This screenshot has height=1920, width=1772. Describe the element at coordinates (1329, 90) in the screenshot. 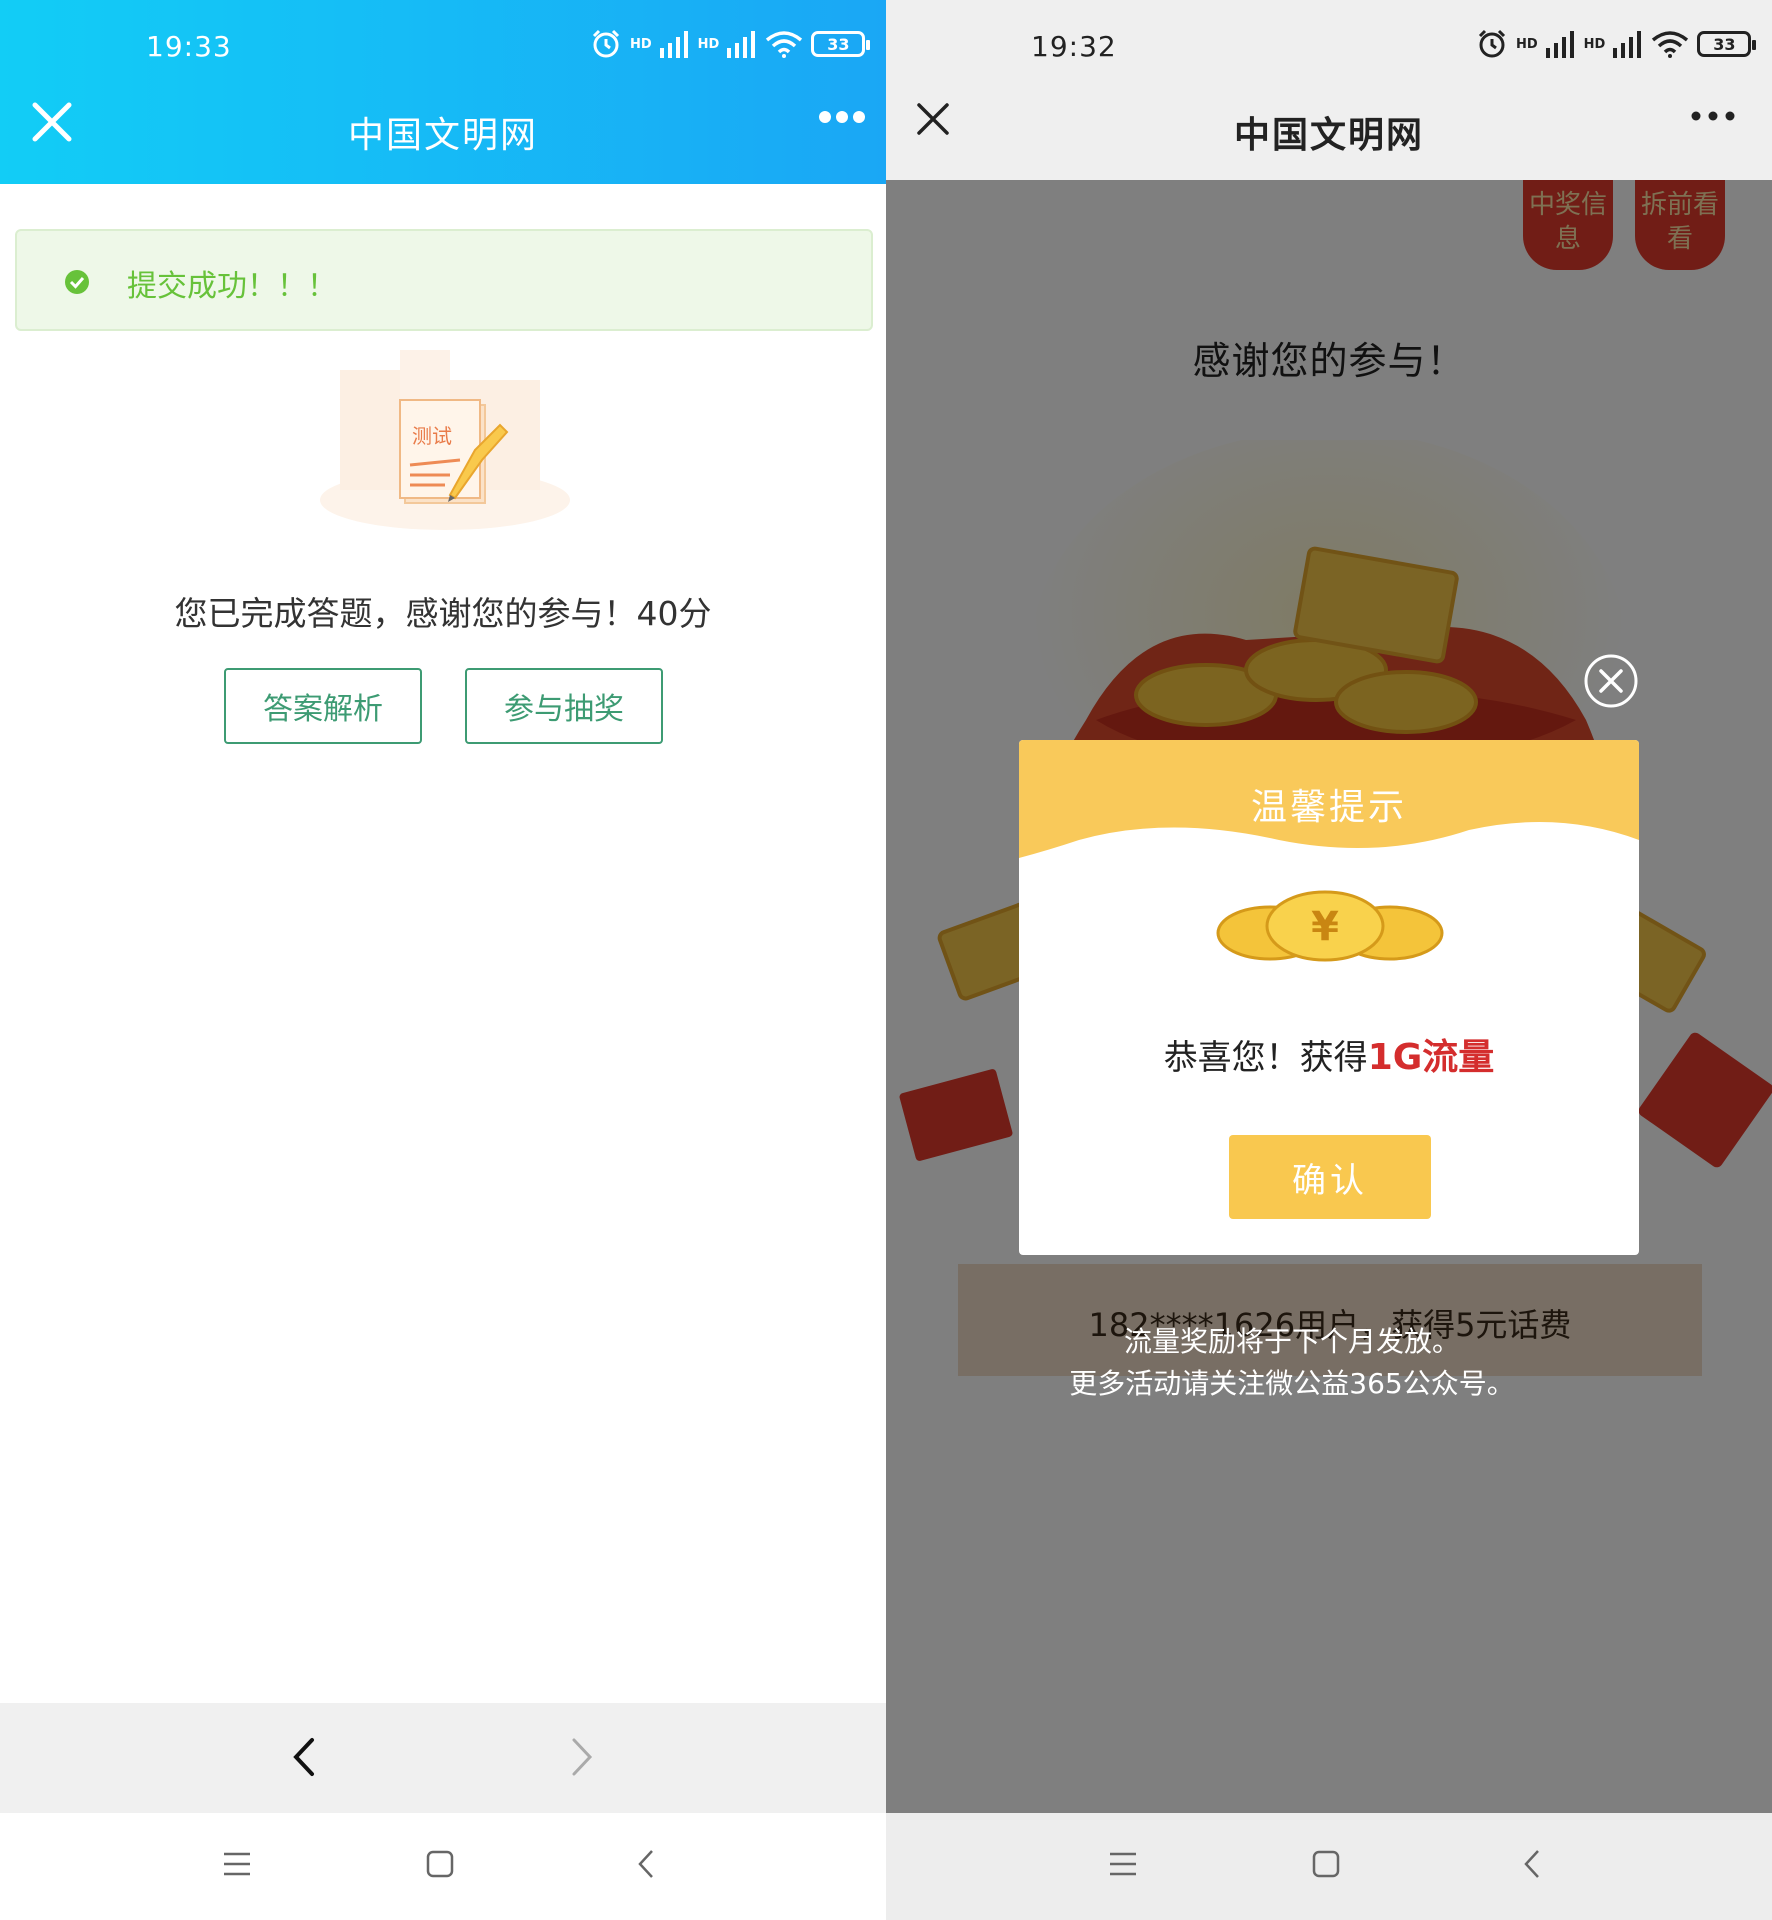

I see `right-top-bar: 19:32 HD HD 33 中国文明网` at that location.